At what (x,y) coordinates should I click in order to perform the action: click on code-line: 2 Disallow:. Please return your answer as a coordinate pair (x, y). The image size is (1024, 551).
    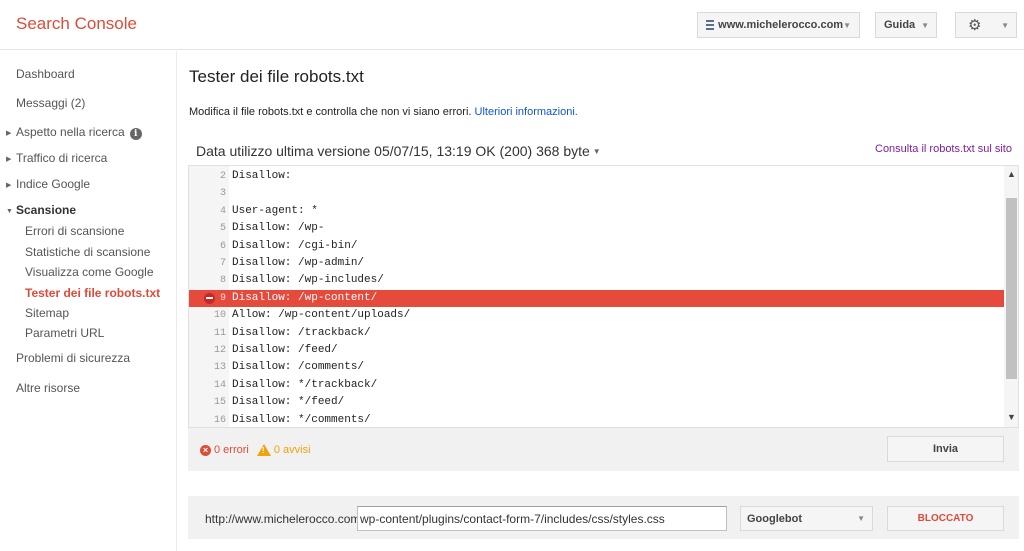
    Looking at the image, I should click on (596, 176).